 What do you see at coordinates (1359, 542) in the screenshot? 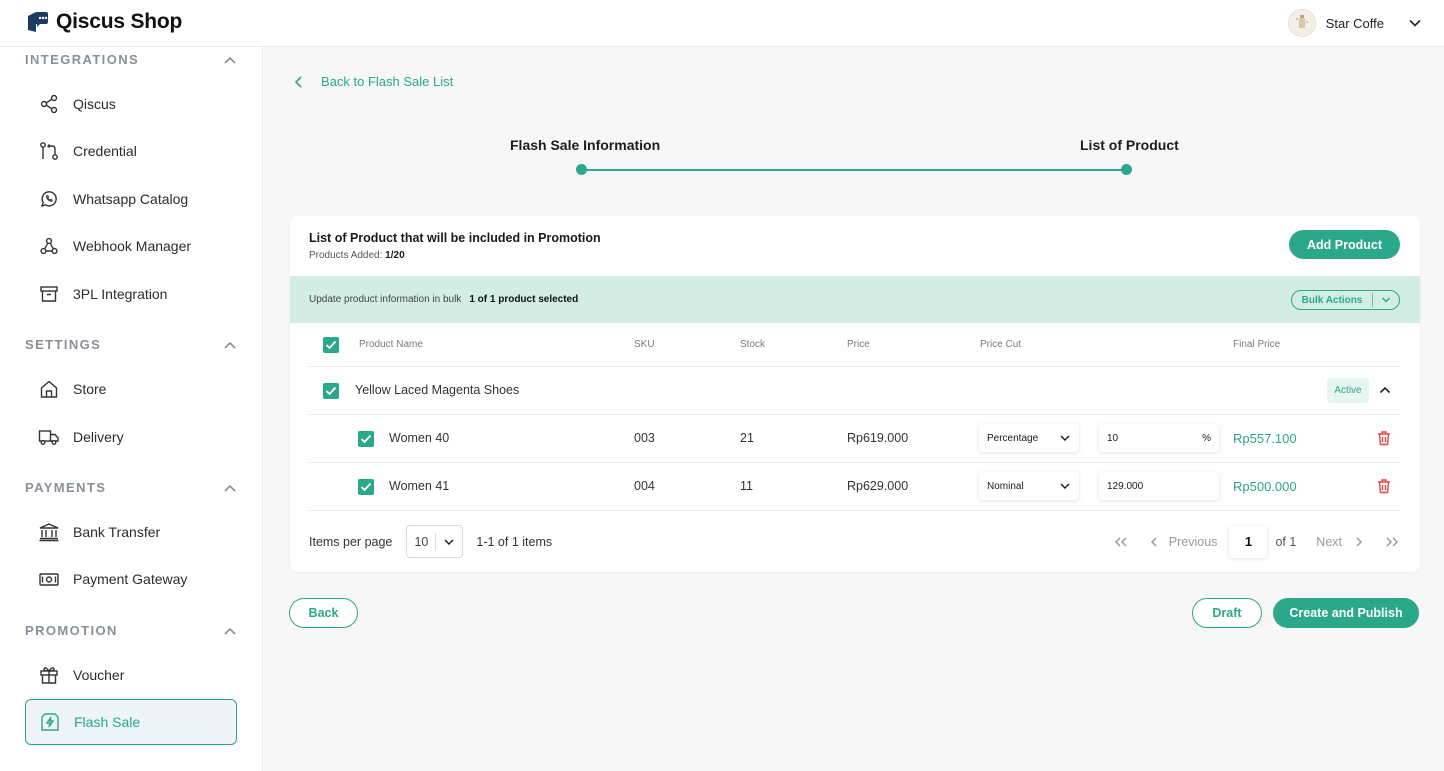
I see `chevron-right-icon` at bounding box center [1359, 542].